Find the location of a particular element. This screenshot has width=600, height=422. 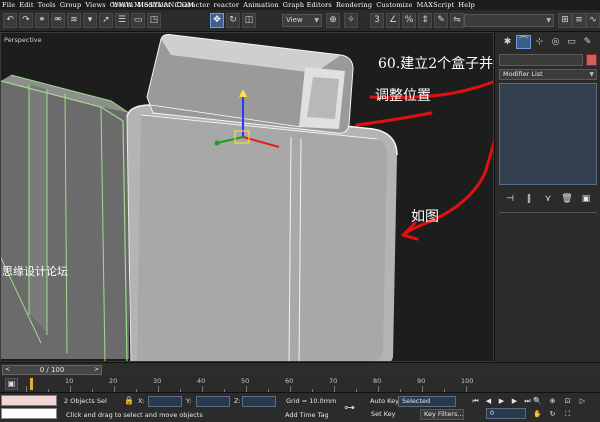

reference-coord-dropdown: View ▼ is located at coordinates (302, 20).